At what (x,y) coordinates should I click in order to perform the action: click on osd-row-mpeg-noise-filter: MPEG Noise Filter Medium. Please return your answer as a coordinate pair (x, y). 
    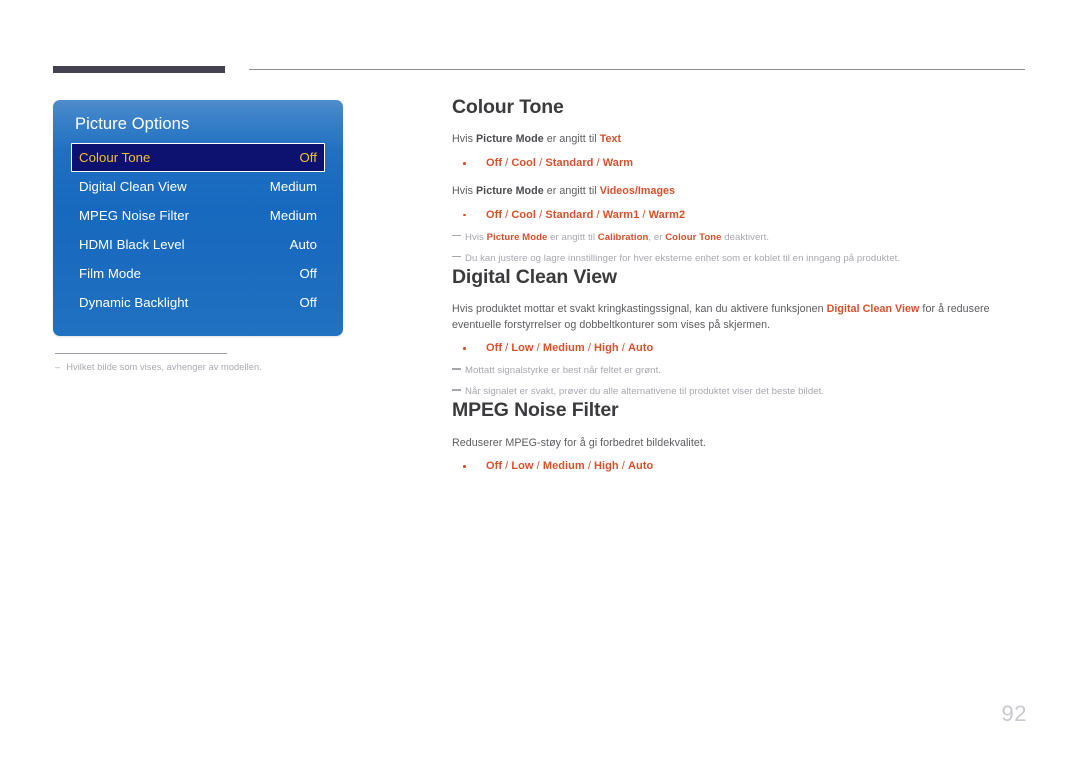
    Looking at the image, I should click on (198, 215).